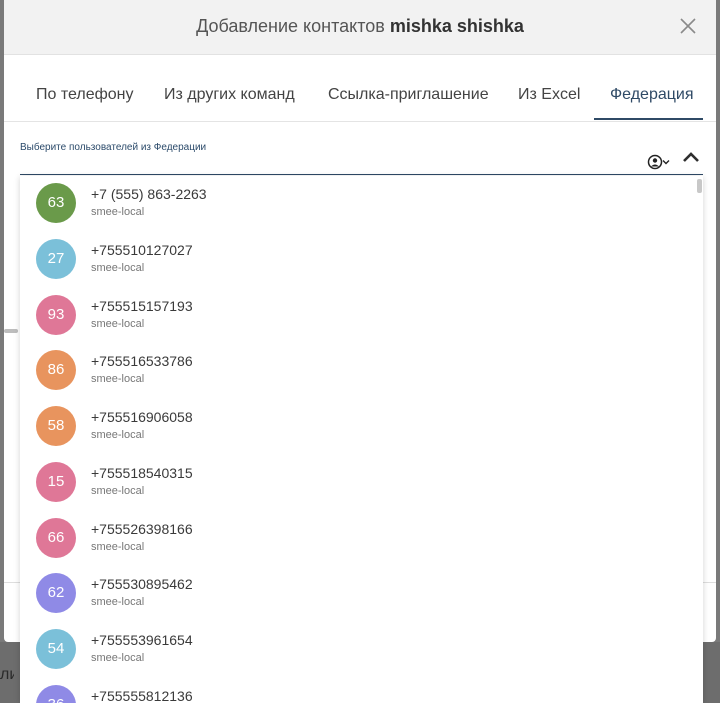 This screenshot has width=720, height=703. I want to click on contact-list-item: 54 +755553961654 smee-local, so click(355, 648).